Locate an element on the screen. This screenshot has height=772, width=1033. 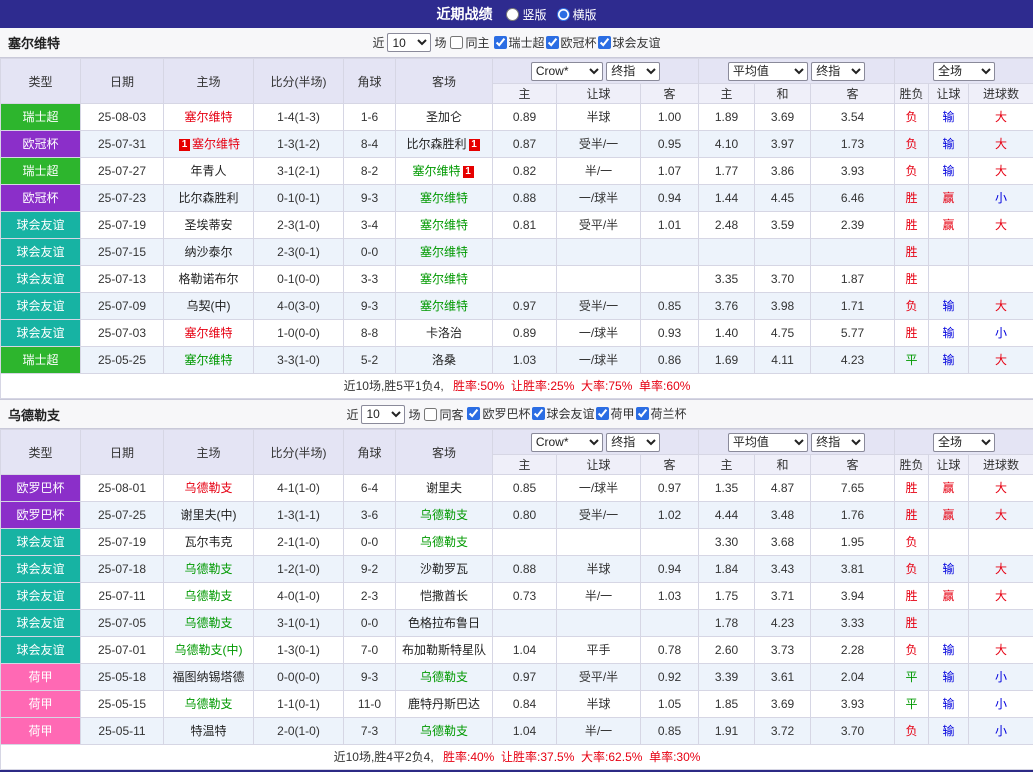
team-name-link: 年青人 is located at coordinates (208, 171).